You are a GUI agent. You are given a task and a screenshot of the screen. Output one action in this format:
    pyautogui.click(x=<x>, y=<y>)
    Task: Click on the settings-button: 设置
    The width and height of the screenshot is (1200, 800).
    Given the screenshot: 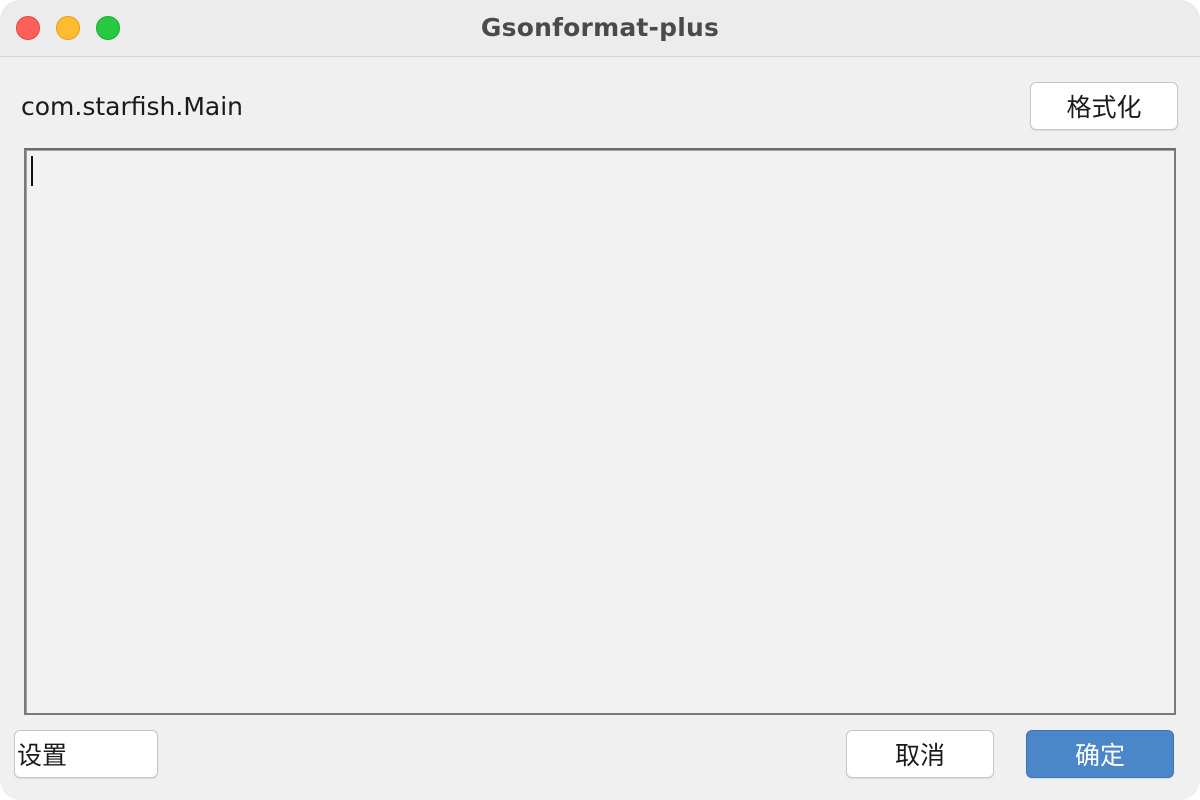 What is the action you would take?
    pyautogui.click(x=86, y=754)
    